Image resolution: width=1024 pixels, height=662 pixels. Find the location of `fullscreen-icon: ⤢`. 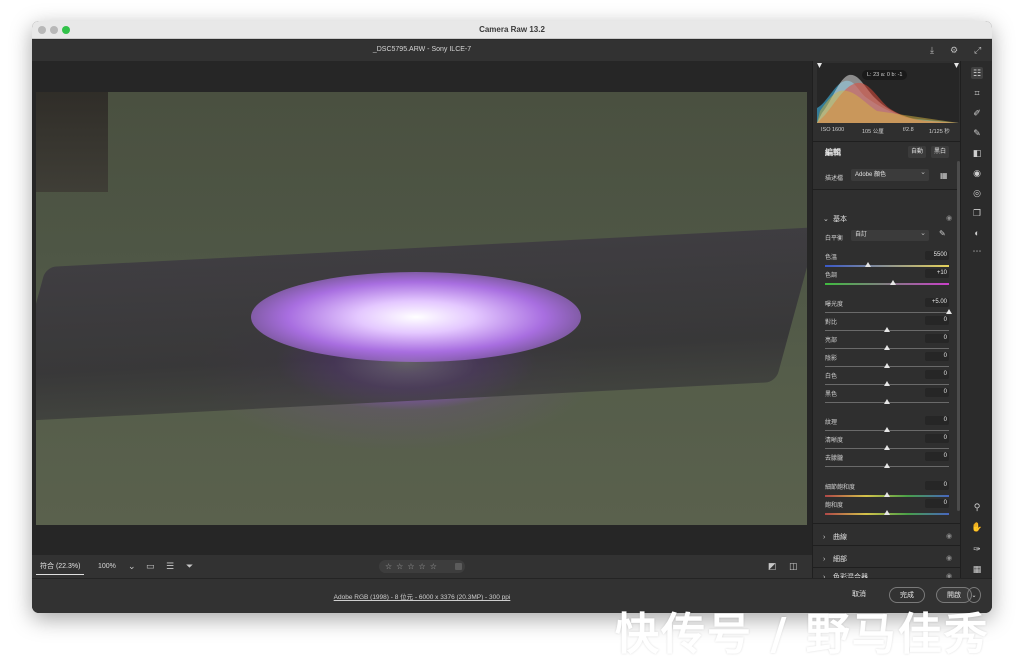

fullscreen-icon: ⤢ is located at coordinates (977, 50).